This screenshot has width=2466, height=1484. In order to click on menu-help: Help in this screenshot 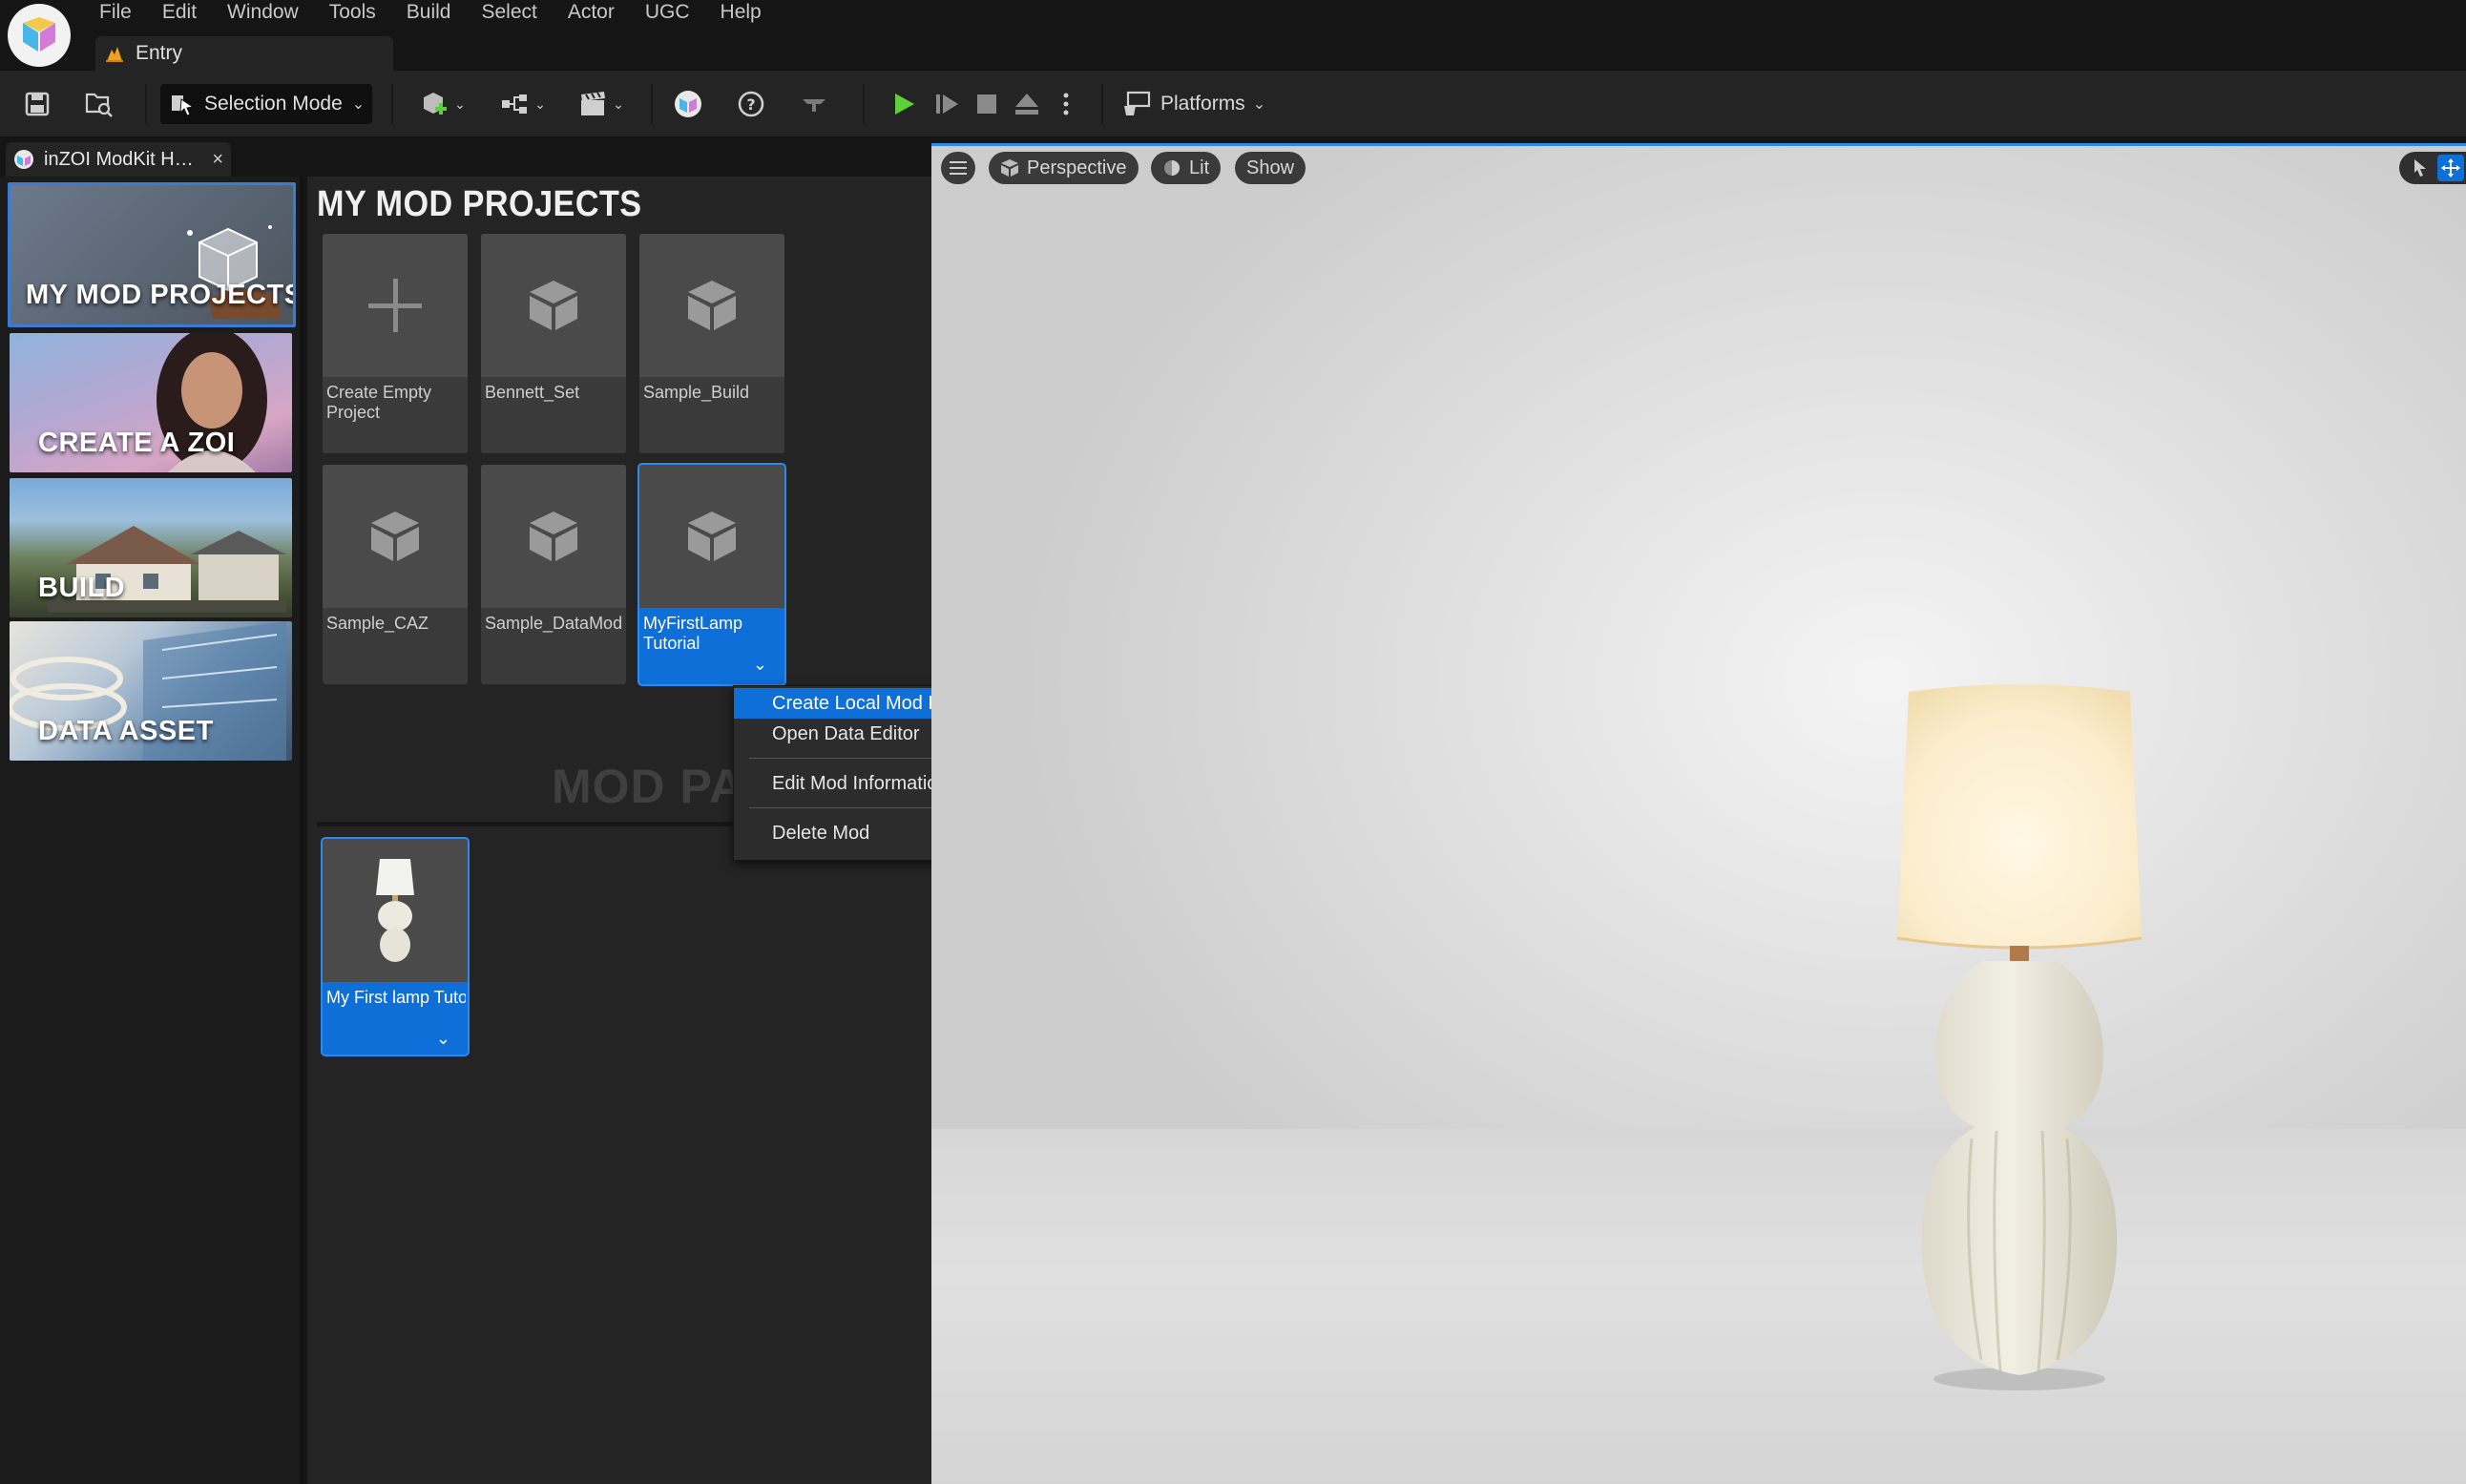, I will do `click(741, 12)`.